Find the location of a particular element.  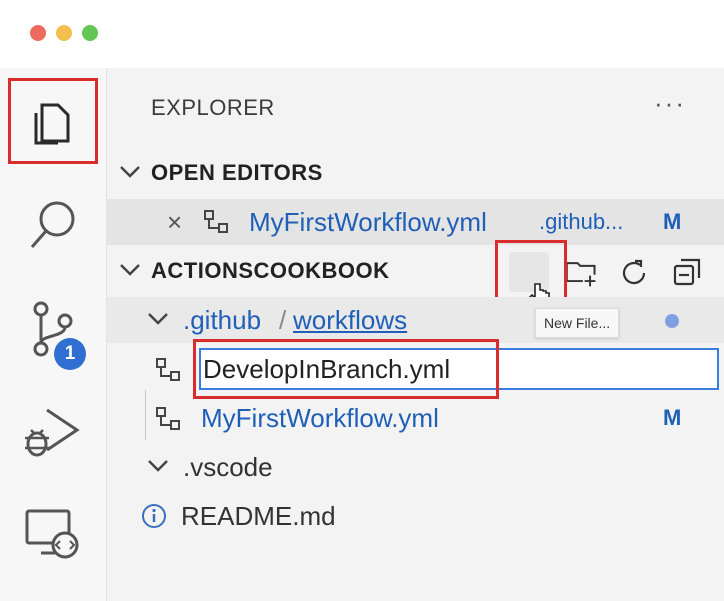

maximize-window-button is located at coordinates (90, 33).